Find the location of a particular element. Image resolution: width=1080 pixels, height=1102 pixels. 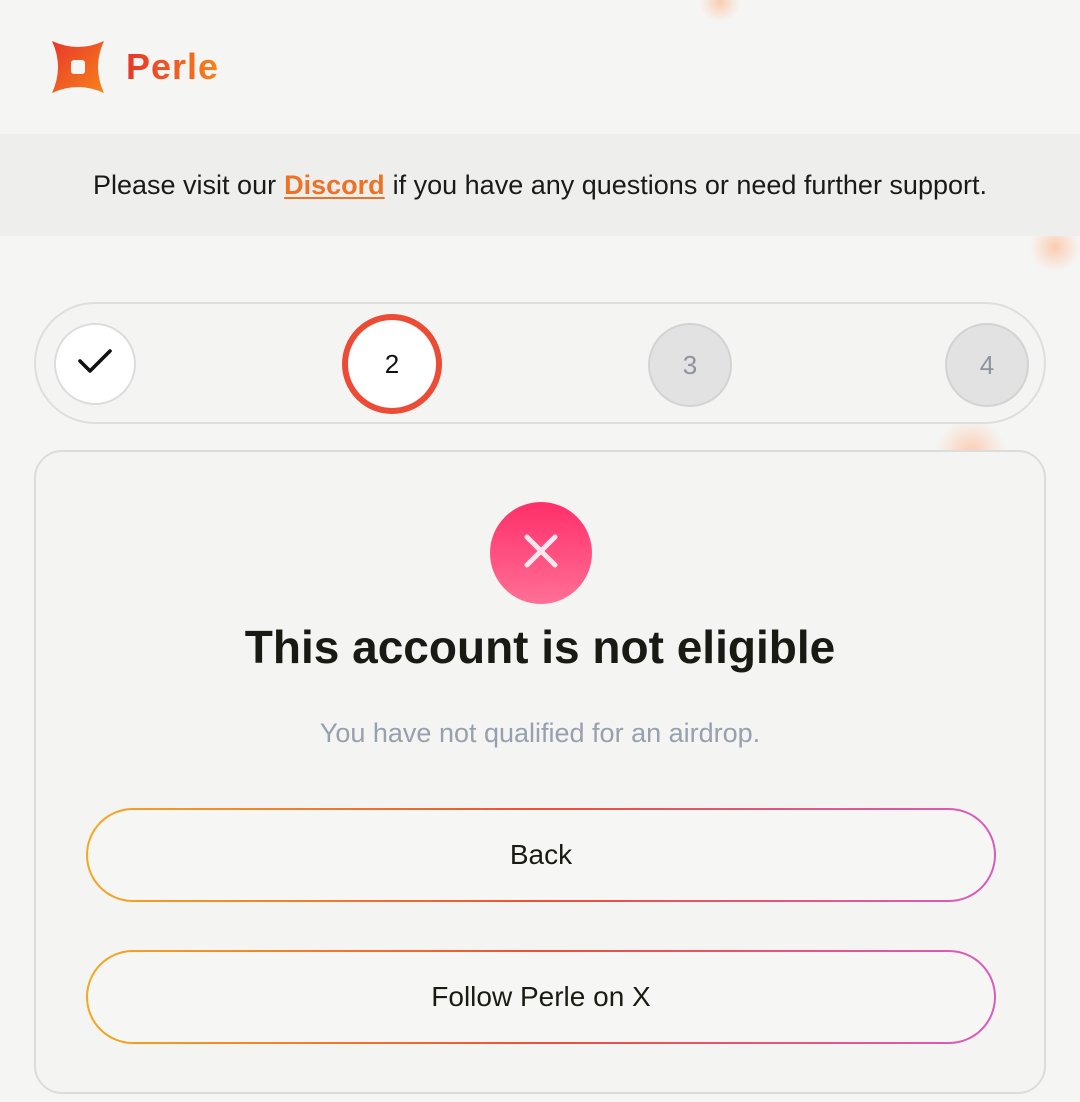

error-badge is located at coordinates (541, 553).